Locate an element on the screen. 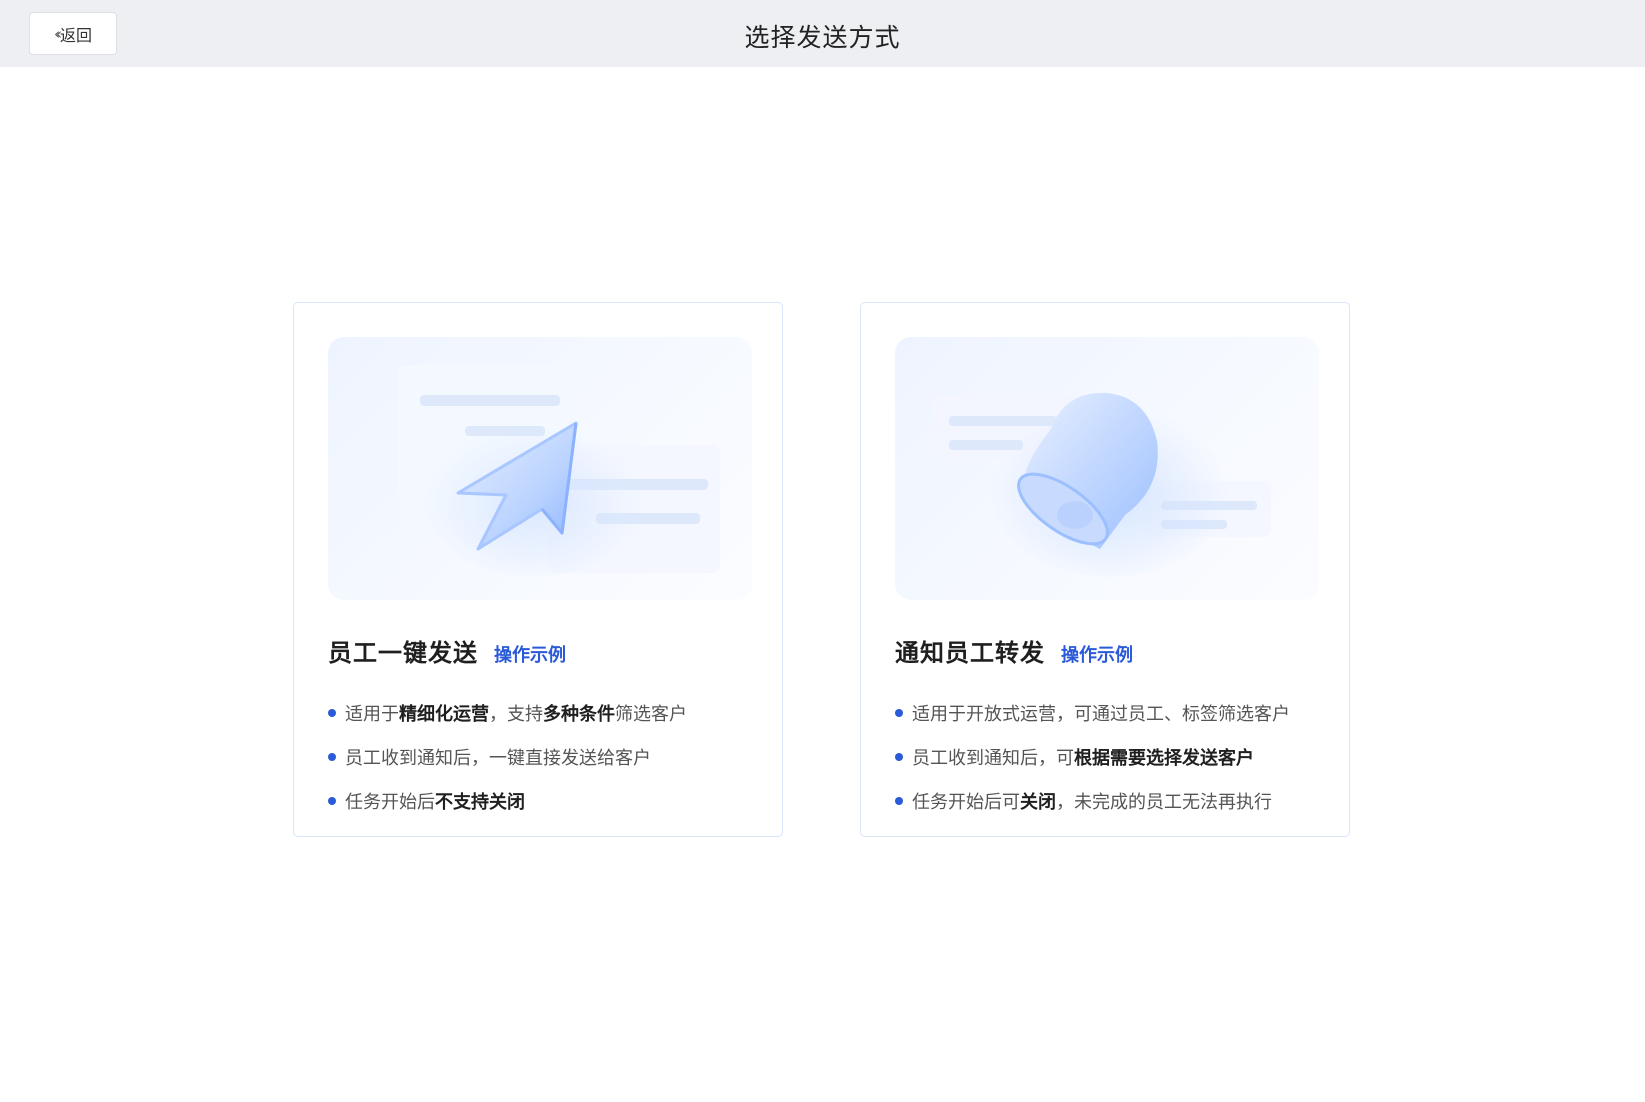 The height and width of the screenshot is (1102, 1645). cursor-click-illustration is located at coordinates (540, 468).